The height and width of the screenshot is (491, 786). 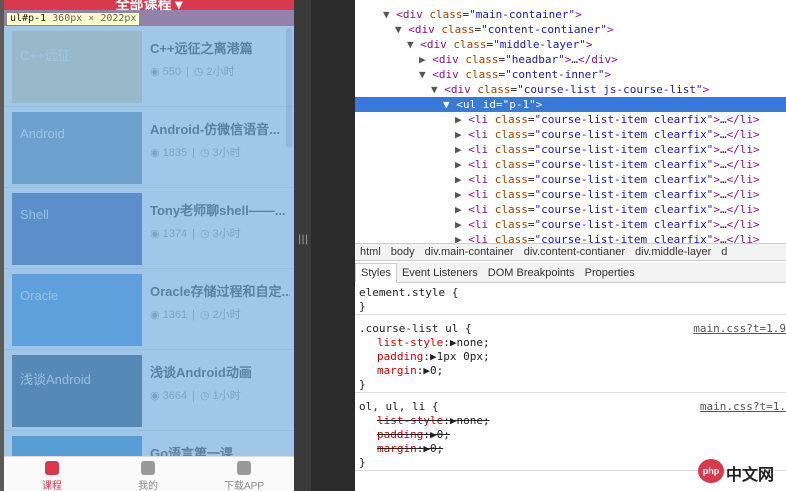 I want to click on course-thumbnail: 浅谈Android, so click(x=77, y=391).